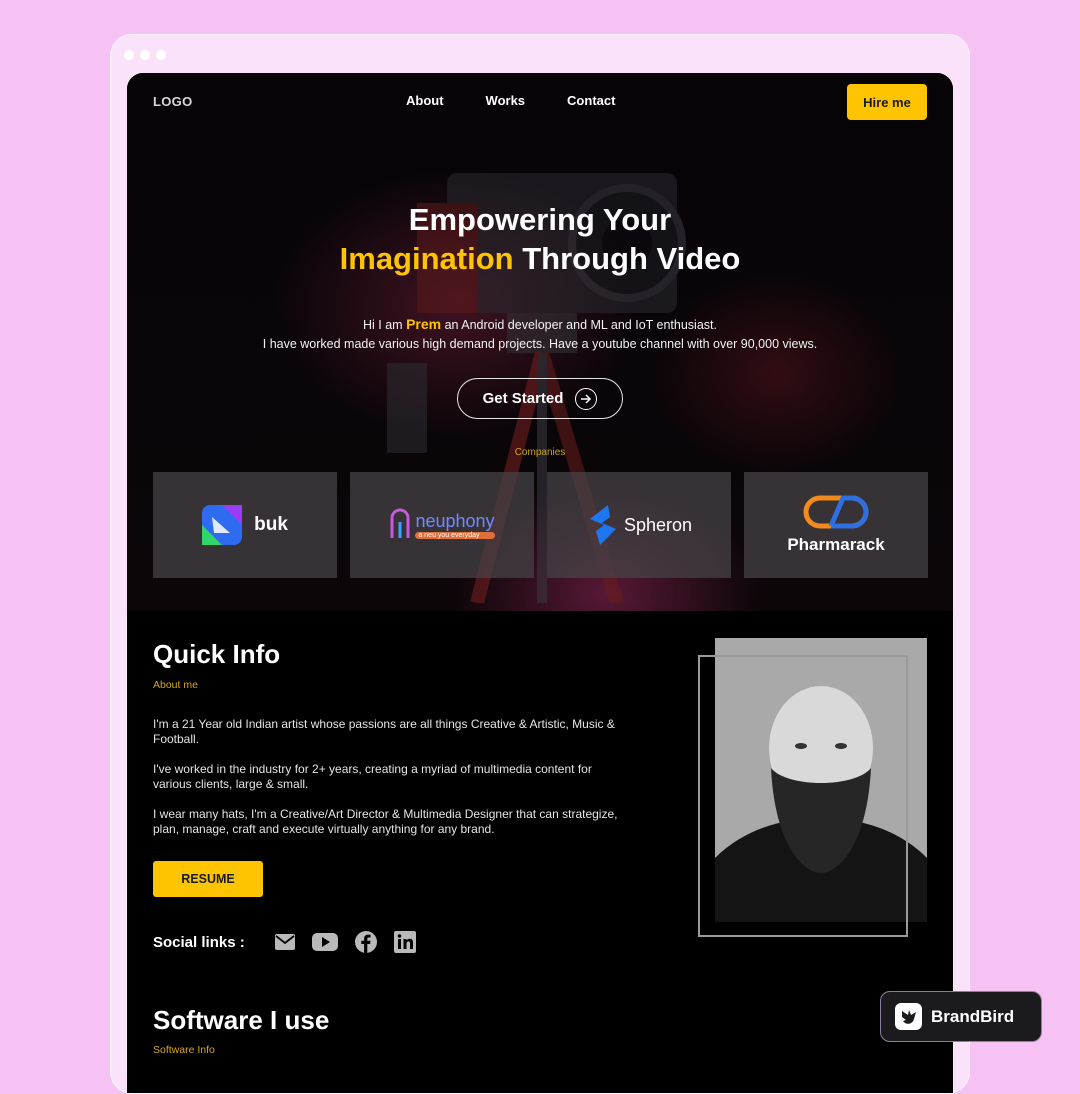  I want to click on top-nav: LOGO About Works Contact Hire me, so click(540, 102).